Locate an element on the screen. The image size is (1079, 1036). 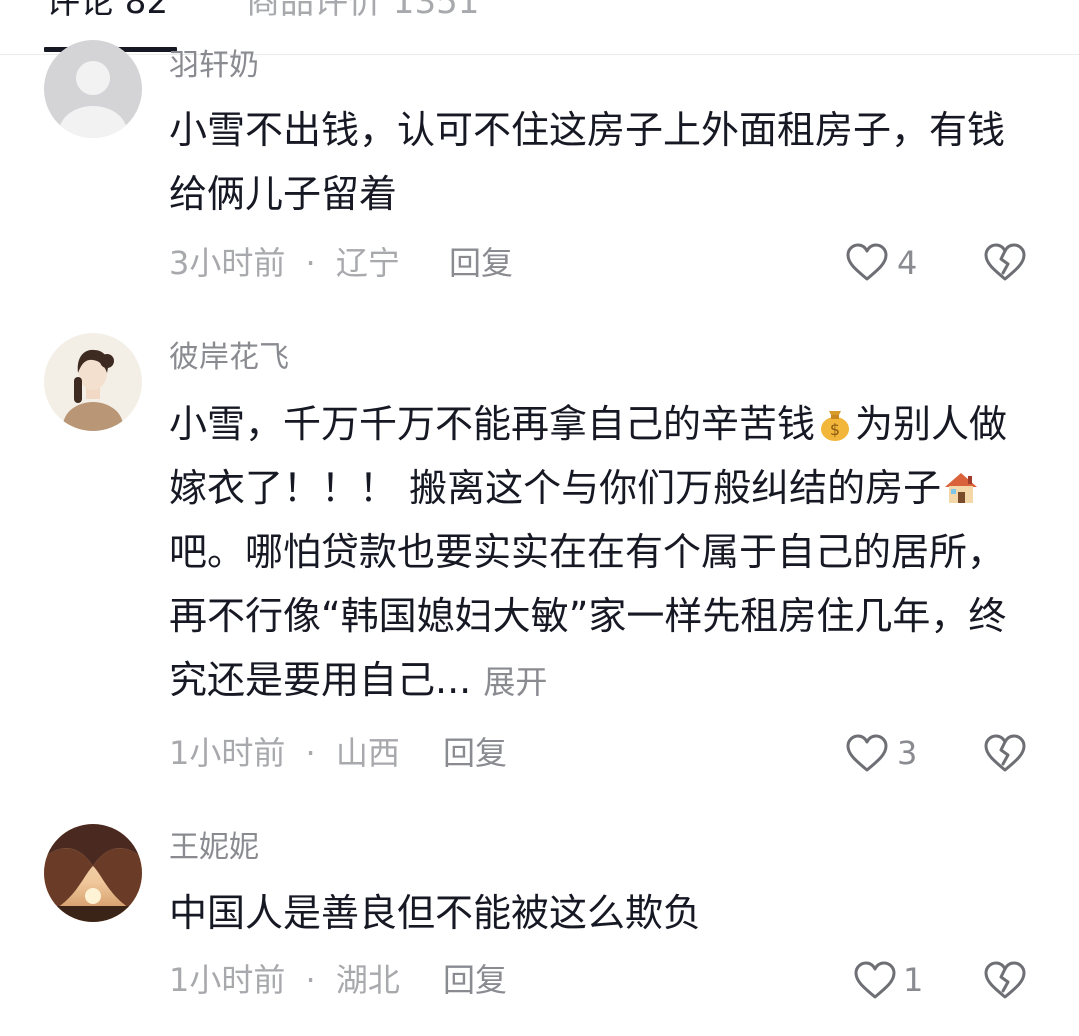
comment-tabs: 评论 82 商品评价 1351 is located at coordinates (539, 27).